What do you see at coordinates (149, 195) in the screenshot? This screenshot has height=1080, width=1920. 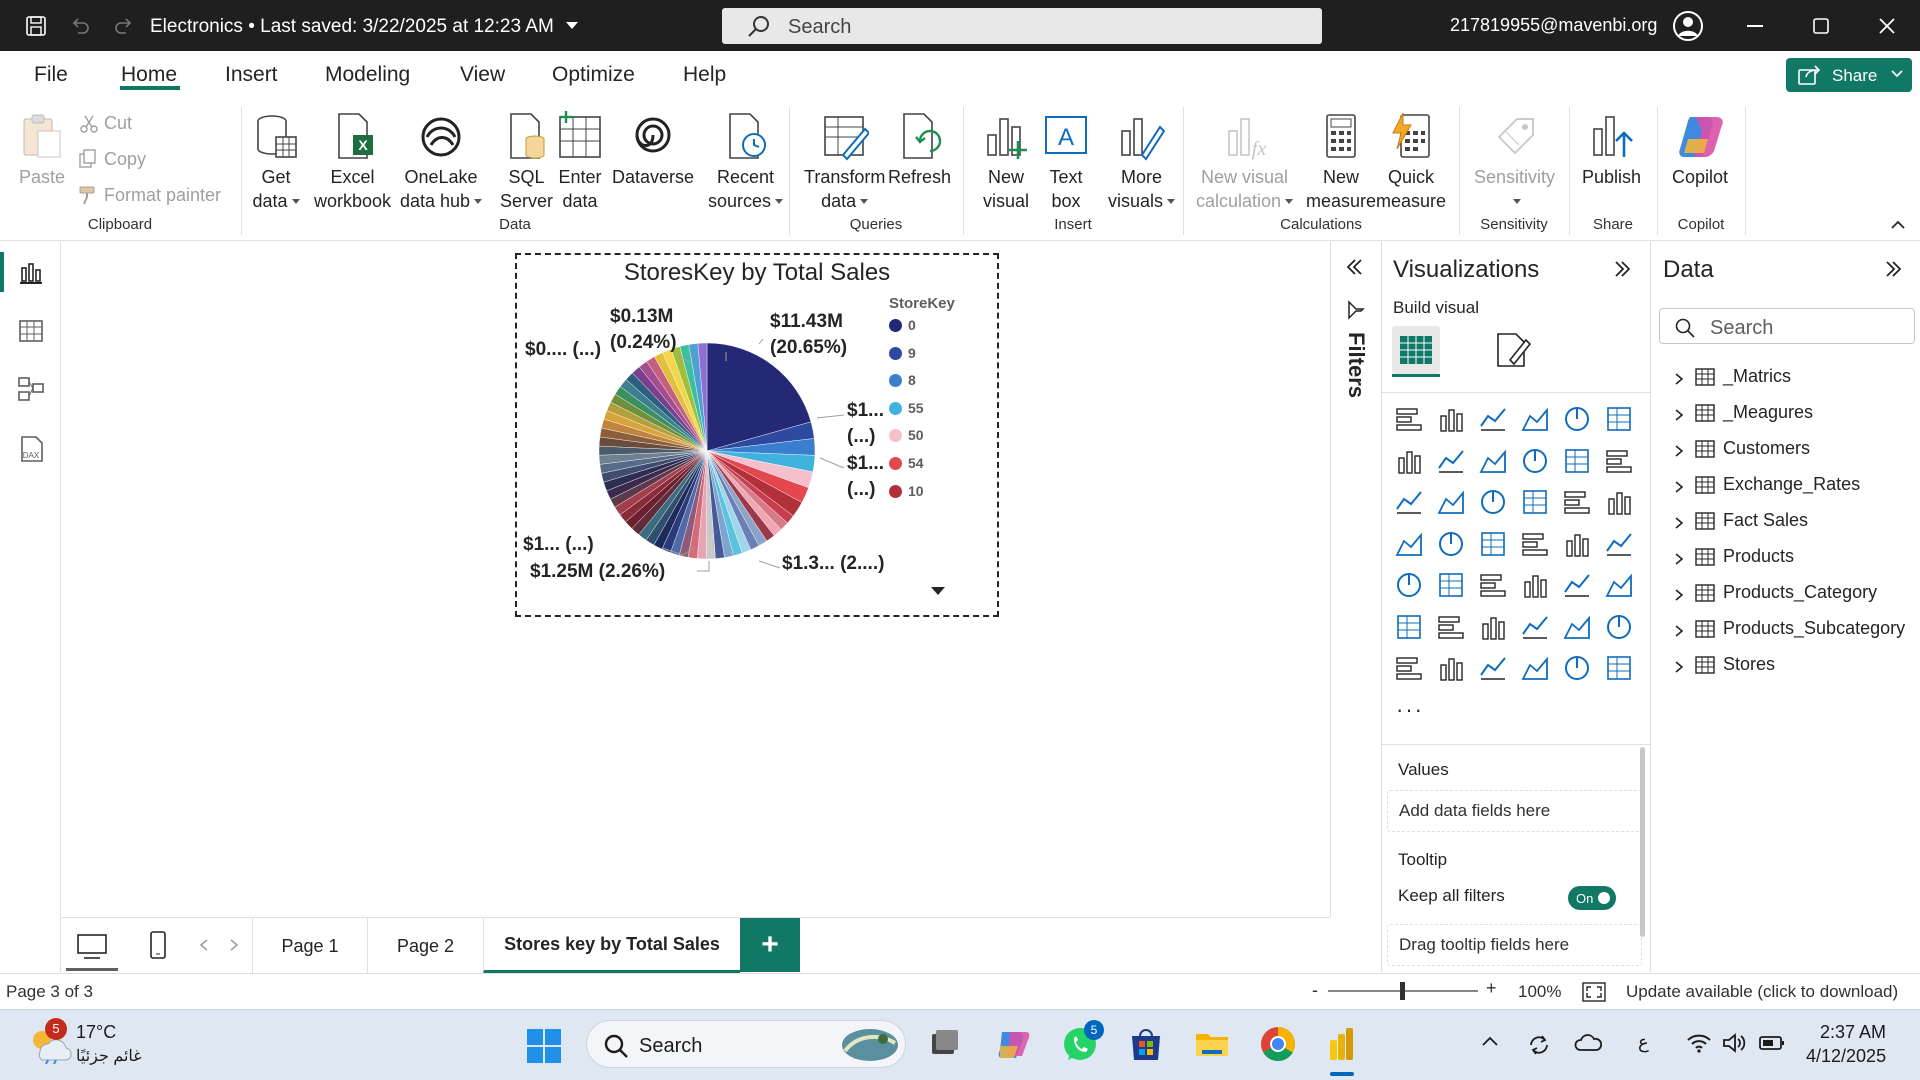 I see `format-painter-button: Format painter` at bounding box center [149, 195].